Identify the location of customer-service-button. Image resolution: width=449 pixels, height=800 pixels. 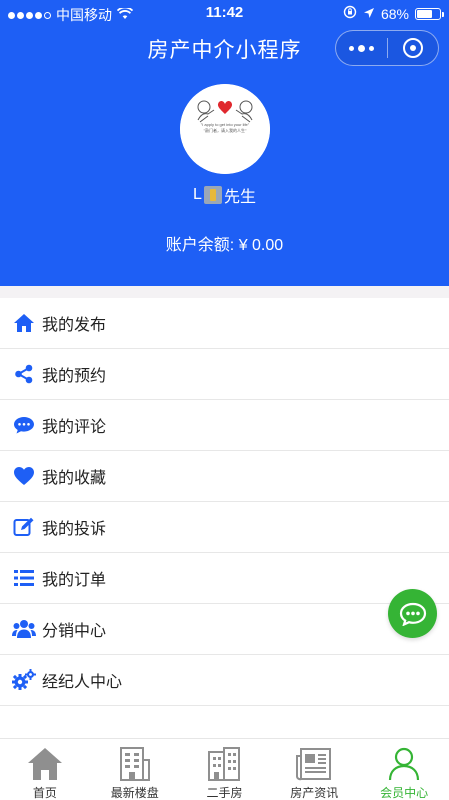
(412, 613).